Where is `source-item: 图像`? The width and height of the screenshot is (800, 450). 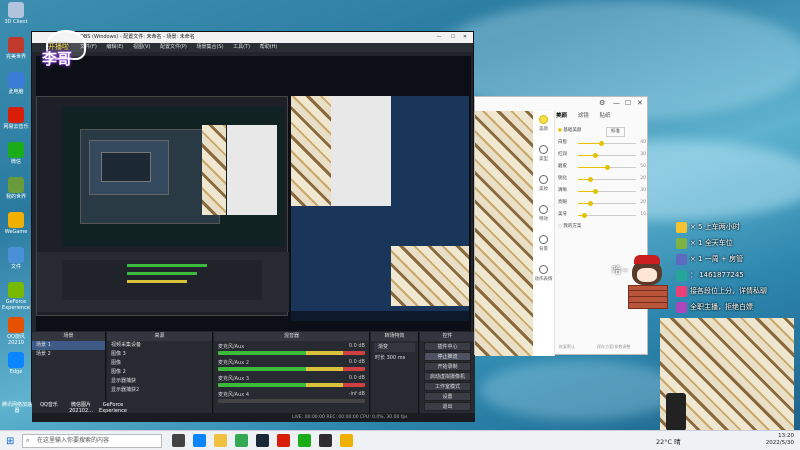
source-item: 图像 is located at coordinates (159, 363).